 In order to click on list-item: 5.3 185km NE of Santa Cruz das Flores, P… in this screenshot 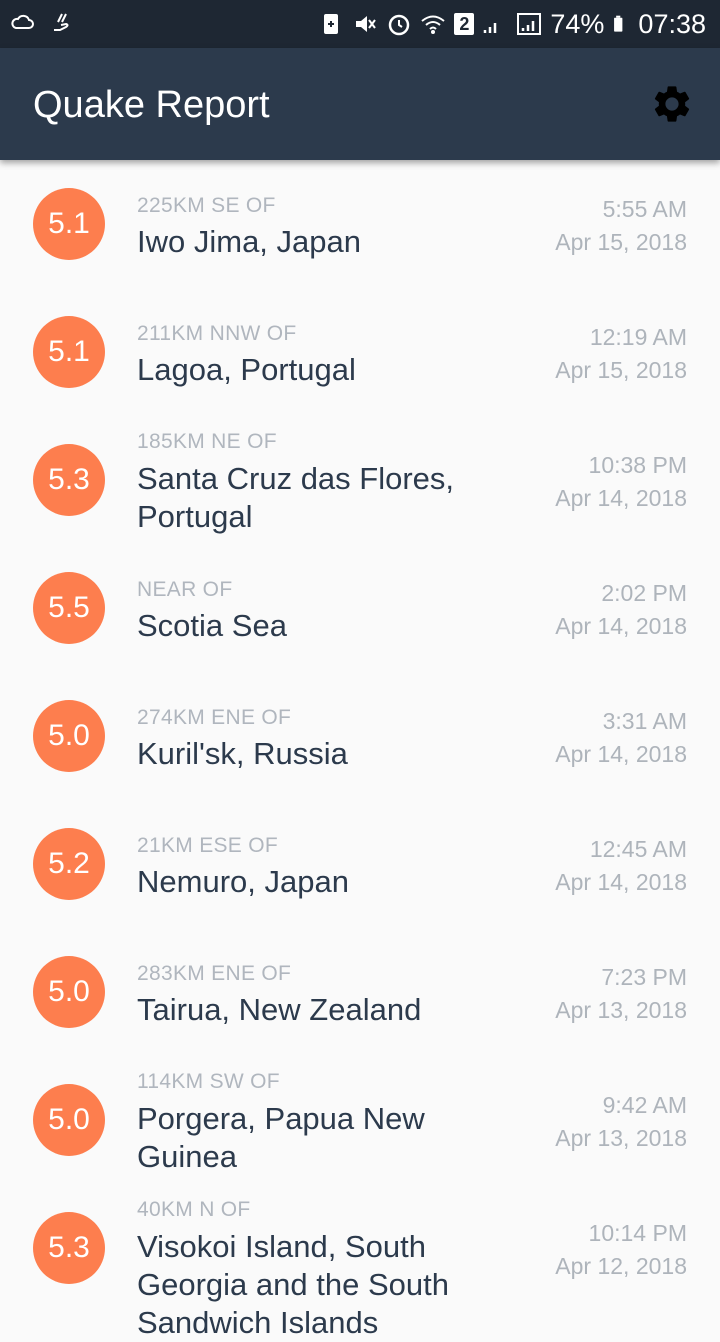, I will do `click(360, 480)`.